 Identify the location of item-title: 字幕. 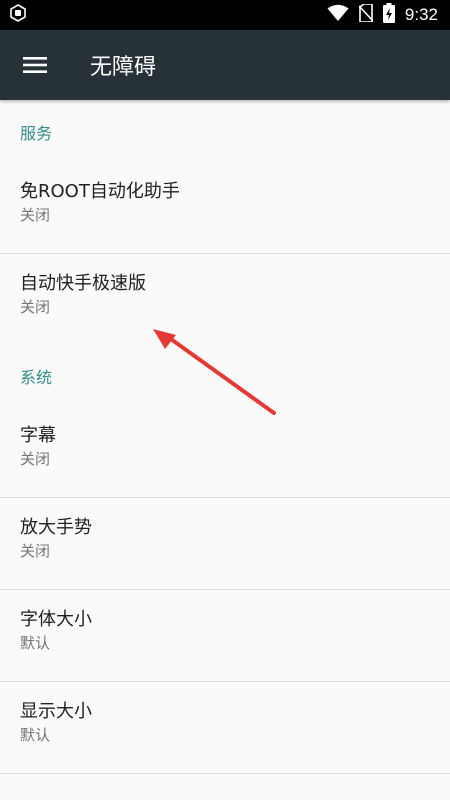
(38, 435).